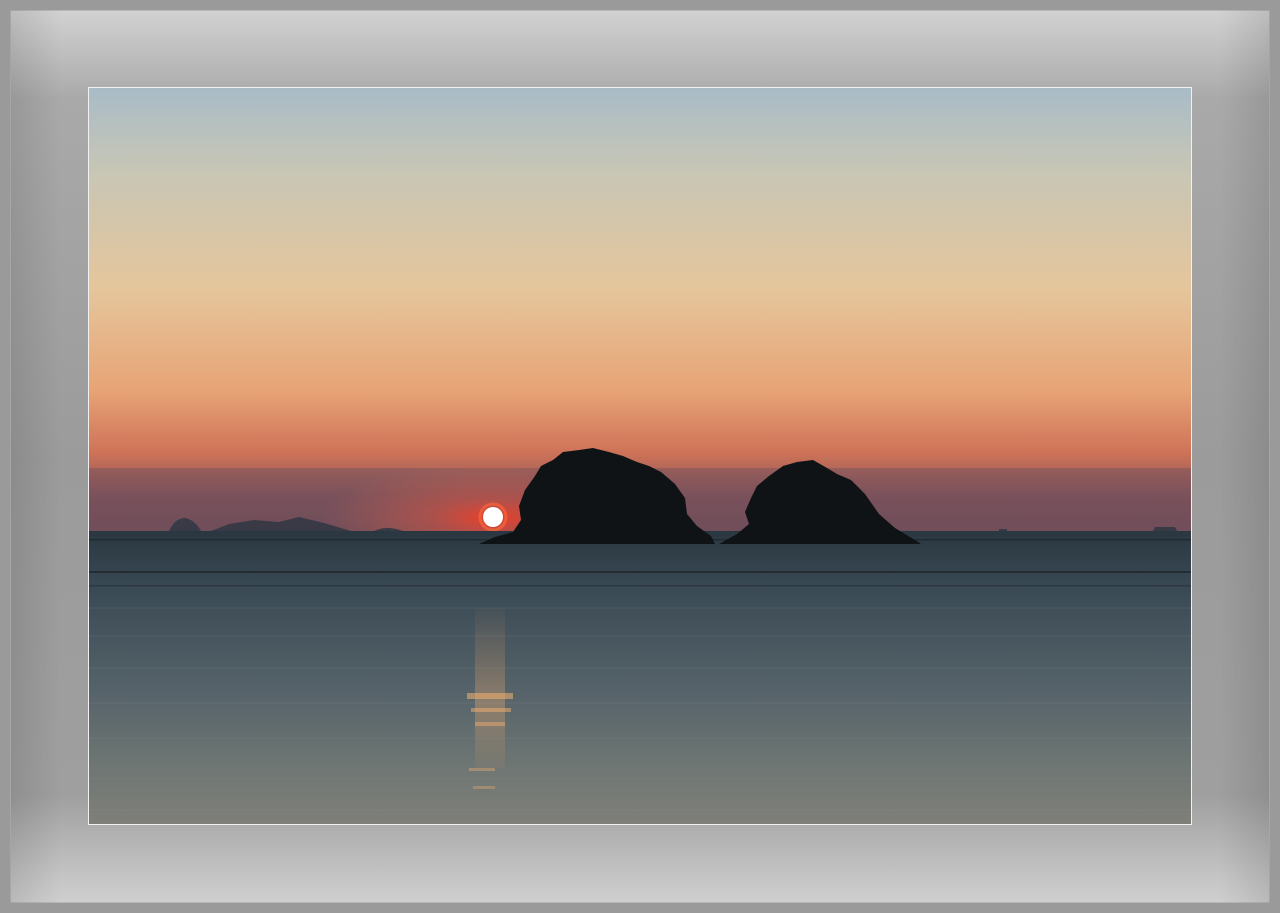 The height and width of the screenshot is (913, 1280). What do you see at coordinates (493, 517) in the screenshot?
I see `sun` at bounding box center [493, 517].